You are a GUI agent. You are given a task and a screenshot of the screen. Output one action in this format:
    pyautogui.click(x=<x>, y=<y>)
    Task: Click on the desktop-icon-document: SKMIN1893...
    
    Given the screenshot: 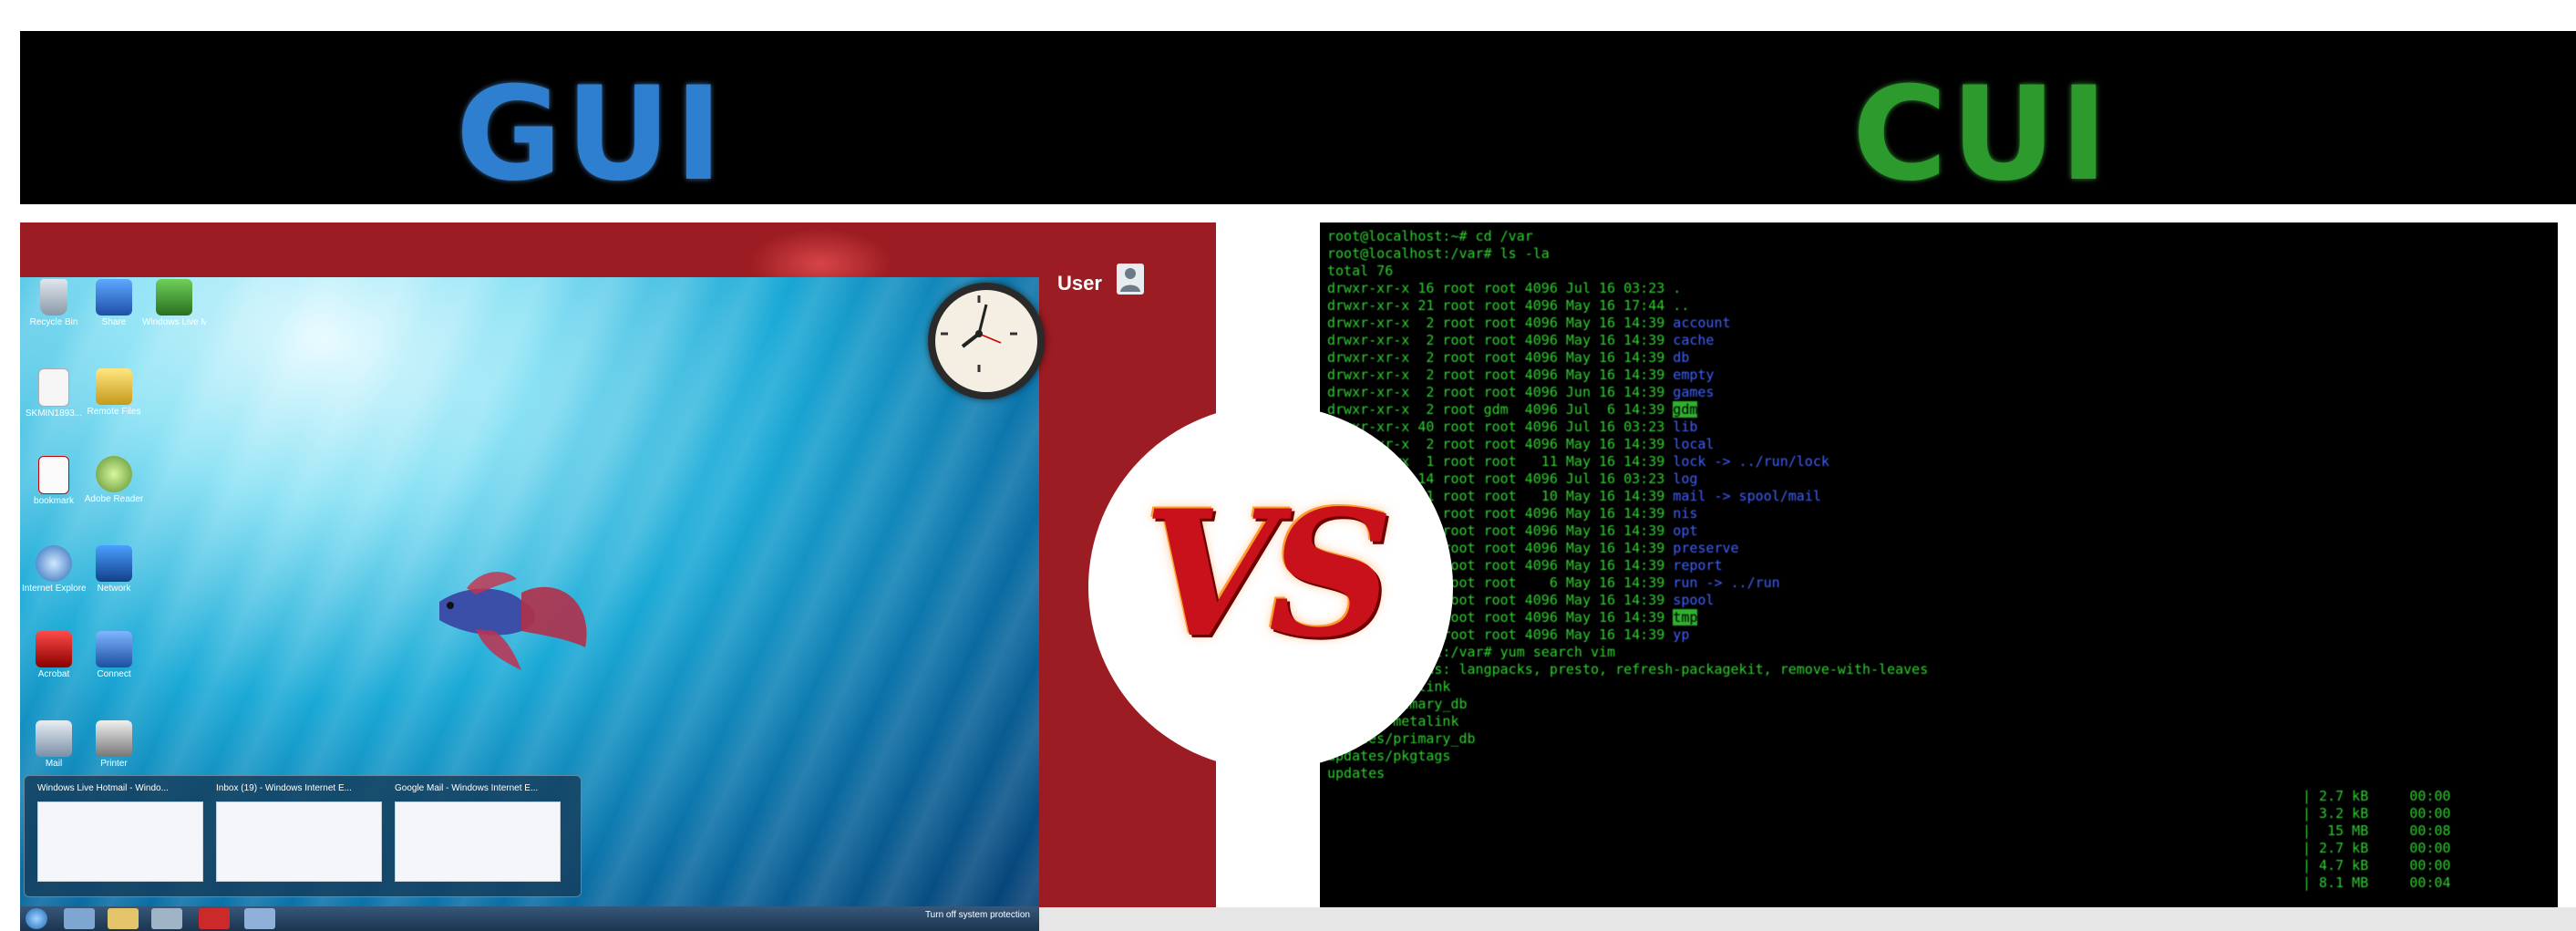 What is the action you would take?
    pyautogui.click(x=54, y=393)
    